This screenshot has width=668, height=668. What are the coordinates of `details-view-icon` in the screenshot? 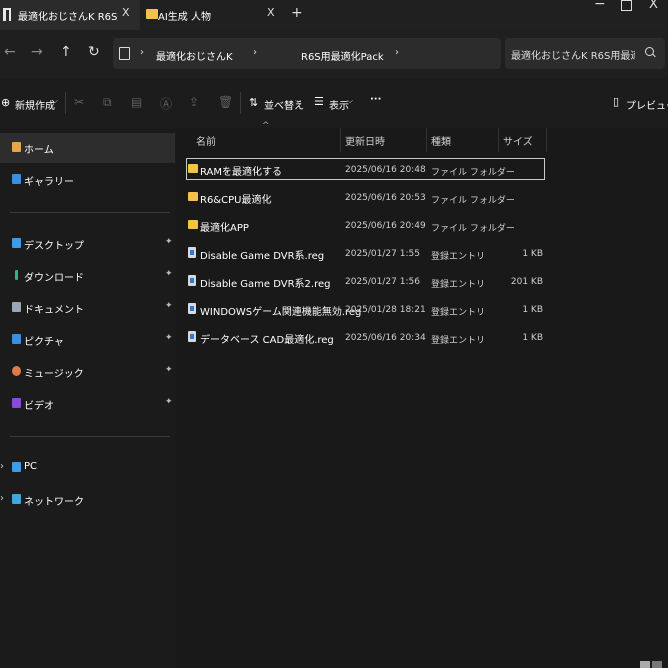 It's located at (645, 664).